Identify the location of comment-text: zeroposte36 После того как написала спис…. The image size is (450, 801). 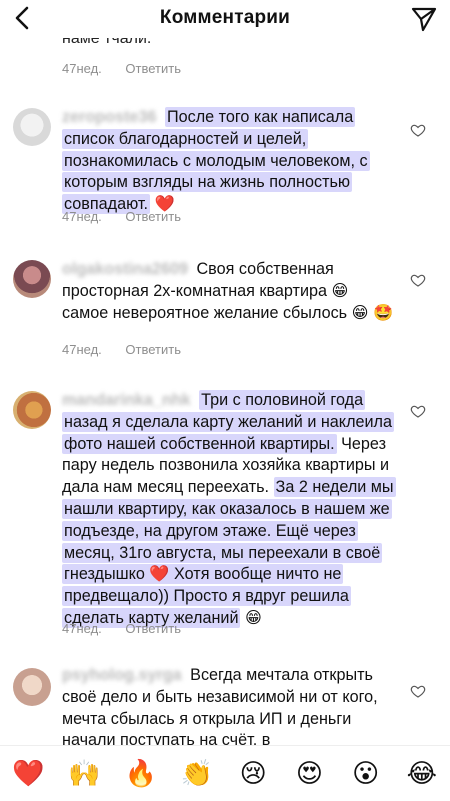
(229, 161).